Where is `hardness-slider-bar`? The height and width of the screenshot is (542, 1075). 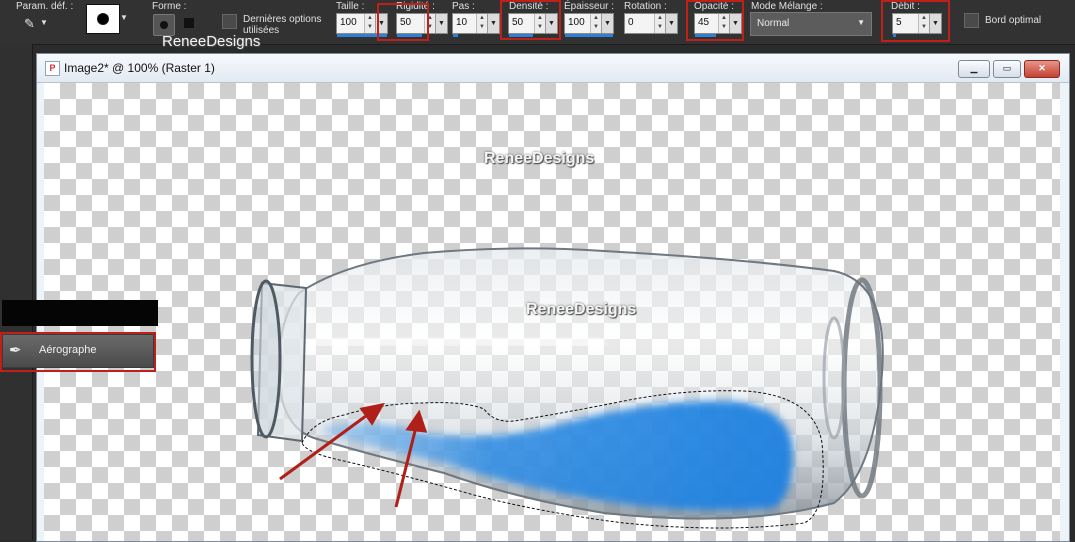
hardness-slider-bar is located at coordinates (409, 35).